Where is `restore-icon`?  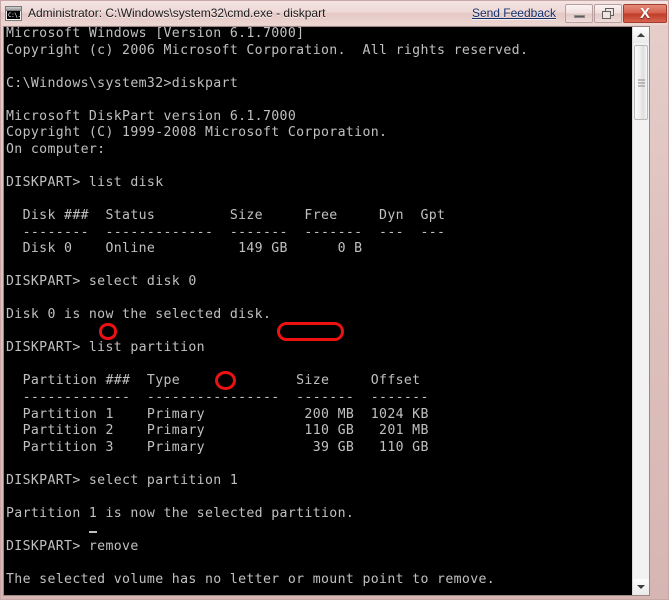 restore-icon is located at coordinates (608, 13).